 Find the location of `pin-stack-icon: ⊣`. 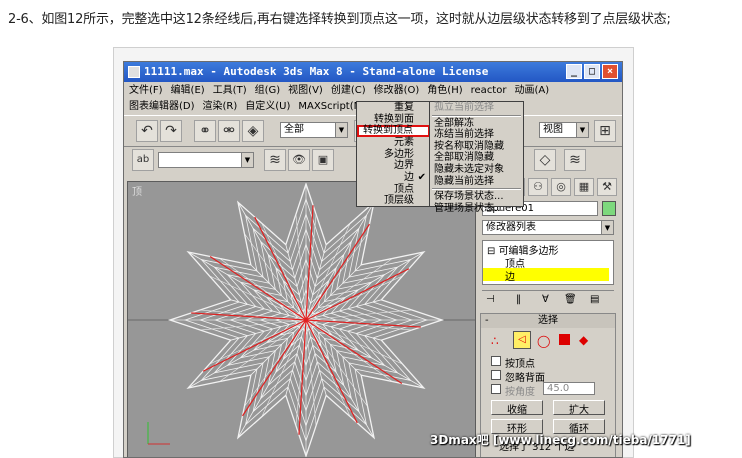

pin-stack-icon: ⊣ is located at coordinates (490, 299).